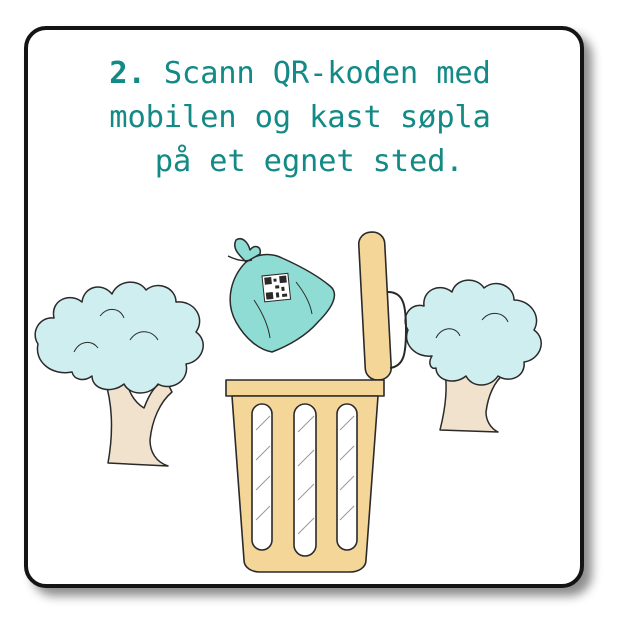 This screenshot has height=618, width=618. Describe the element at coordinates (276, 287) in the screenshot. I see `qr-code-icon` at that location.